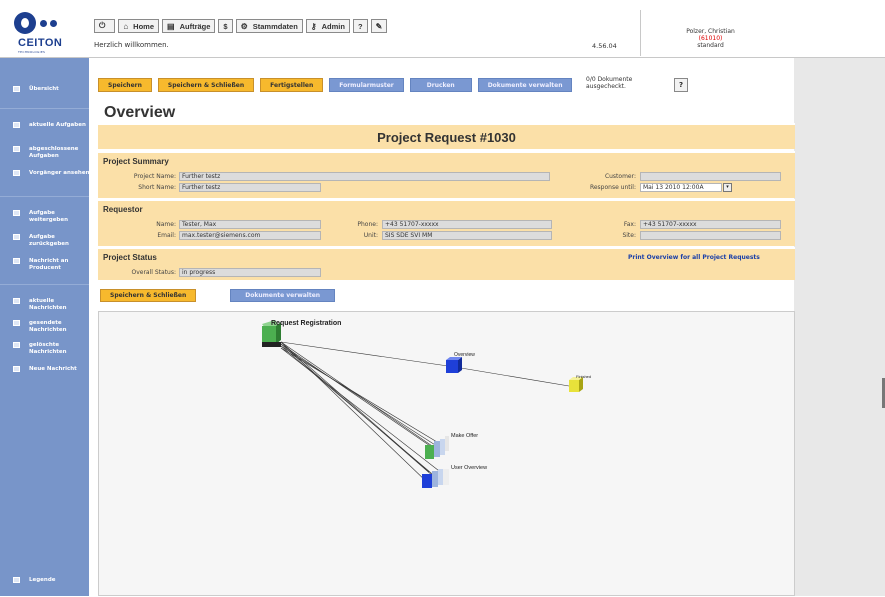 This screenshot has height=597, width=885. What do you see at coordinates (154, 176) in the screenshot?
I see `field-label: Project Name:` at bounding box center [154, 176].